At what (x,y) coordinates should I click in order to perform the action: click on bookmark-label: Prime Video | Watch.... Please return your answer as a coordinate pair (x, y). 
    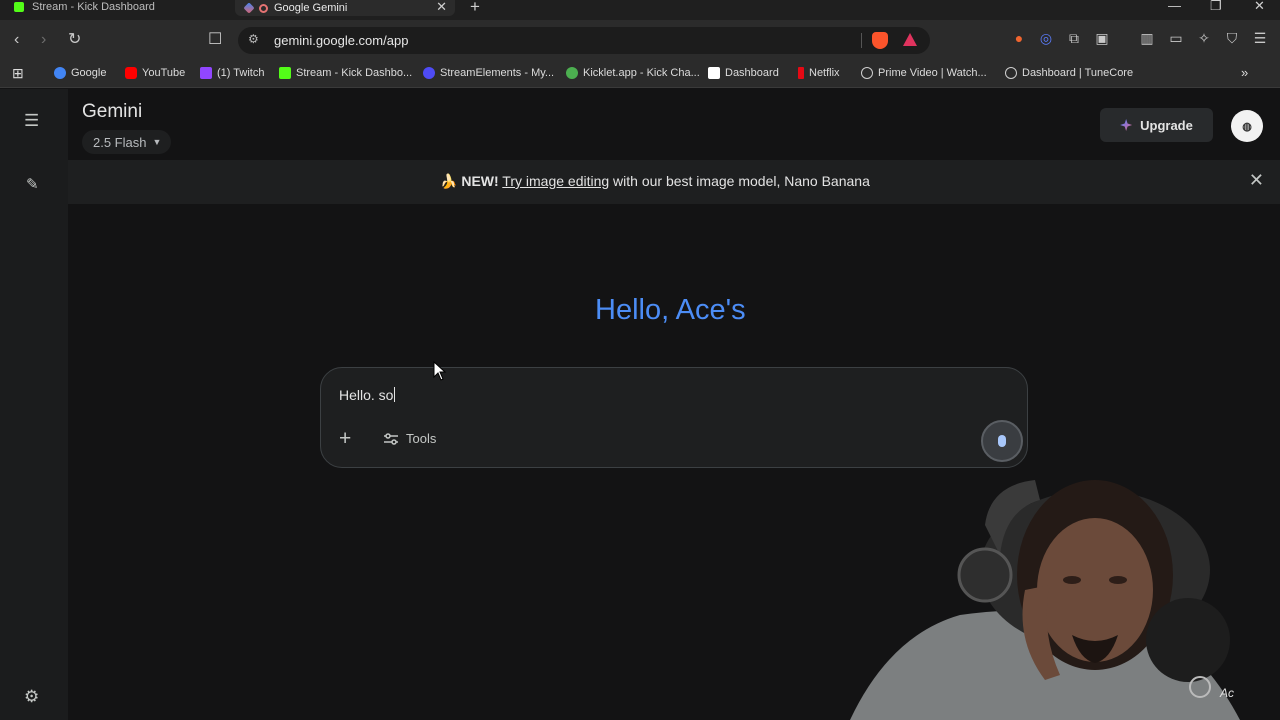
    Looking at the image, I should click on (932, 73).